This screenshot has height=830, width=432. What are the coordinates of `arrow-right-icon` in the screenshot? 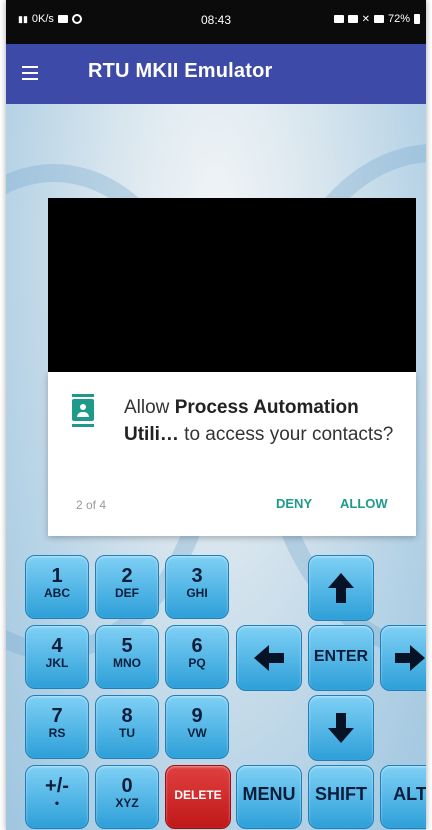 It's located at (410, 658).